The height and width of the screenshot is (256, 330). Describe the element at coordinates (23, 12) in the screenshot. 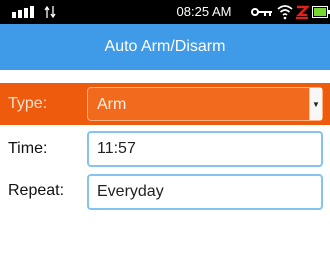

I see `signal-bars-icon` at that location.